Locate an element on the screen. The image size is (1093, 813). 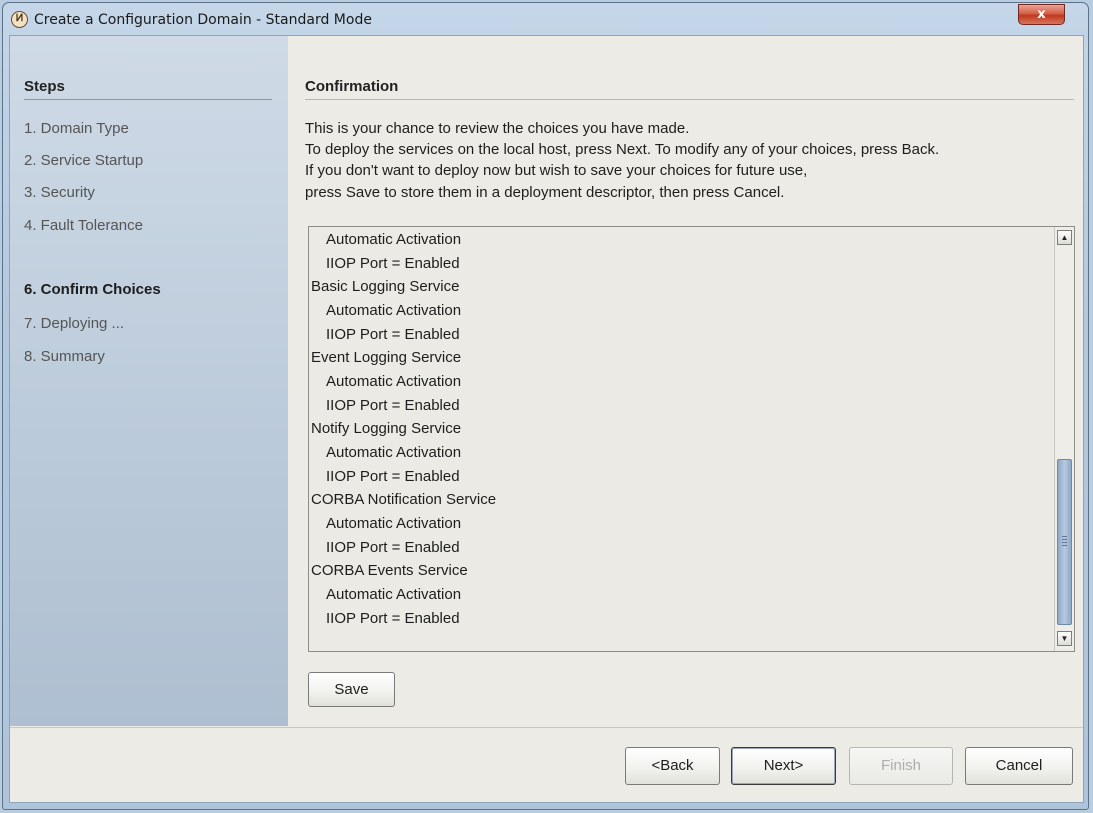
vertical-scrollbar: ▲ ▼ is located at coordinates (1064, 439).